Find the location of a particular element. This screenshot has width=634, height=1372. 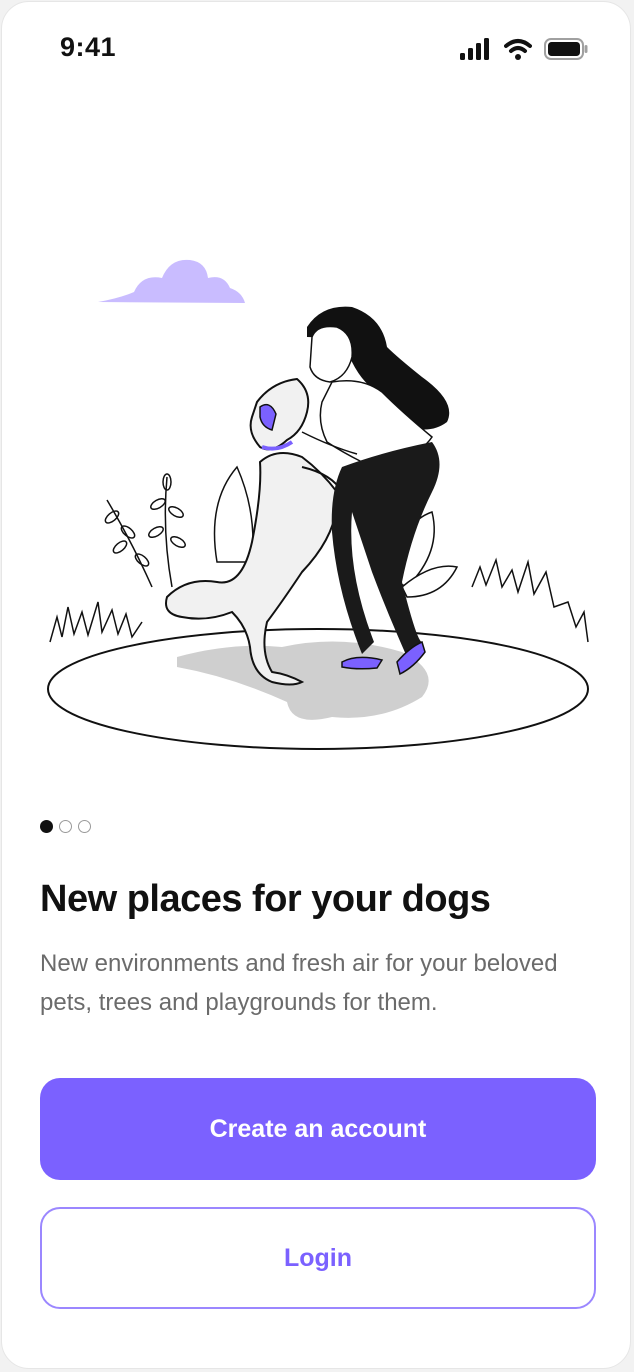

signal-icon is located at coordinates (474, 49).